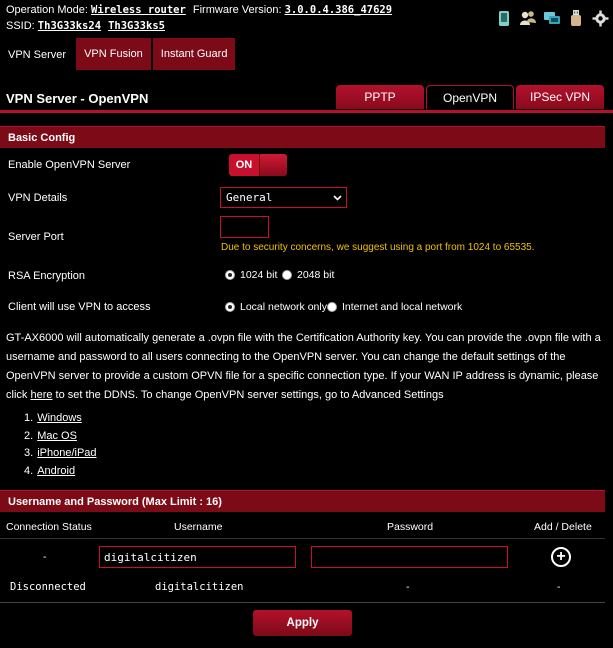  I want to click on rsa-2048-label: 2048 bit, so click(316, 275).